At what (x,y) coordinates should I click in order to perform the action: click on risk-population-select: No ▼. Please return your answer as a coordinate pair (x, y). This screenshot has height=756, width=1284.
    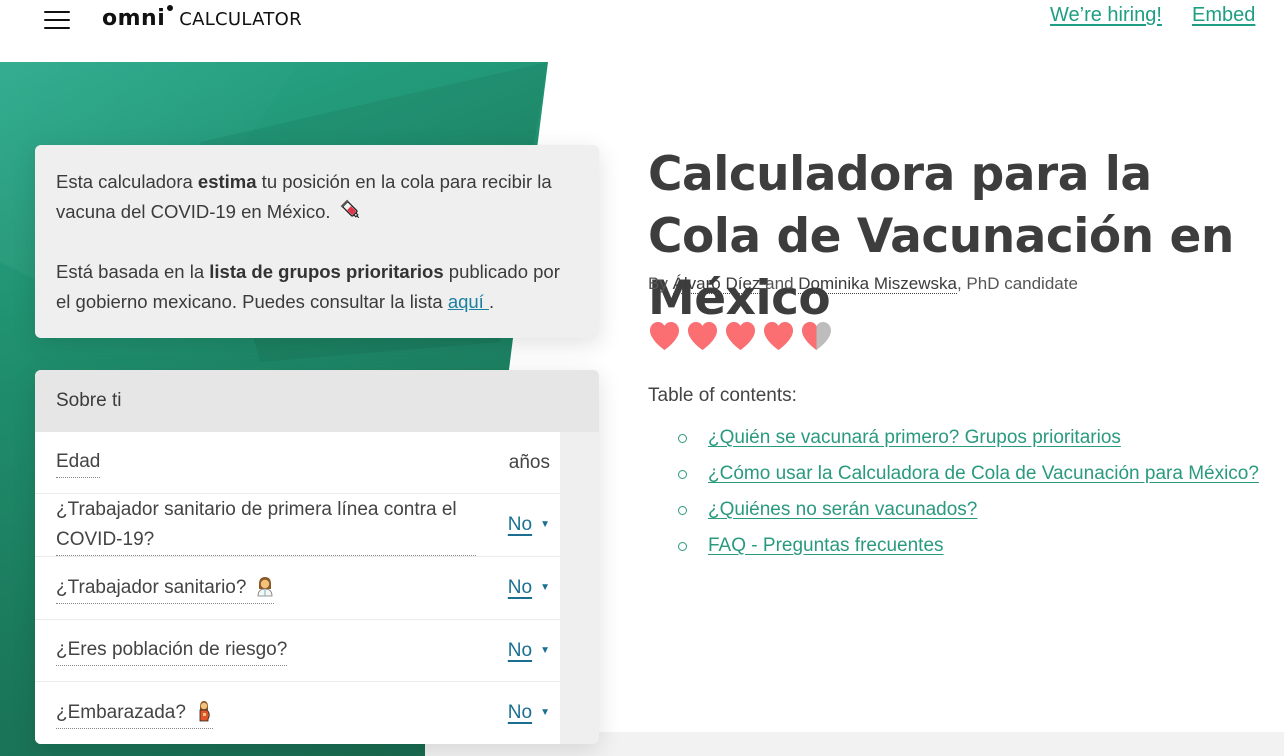
    Looking at the image, I should click on (529, 651).